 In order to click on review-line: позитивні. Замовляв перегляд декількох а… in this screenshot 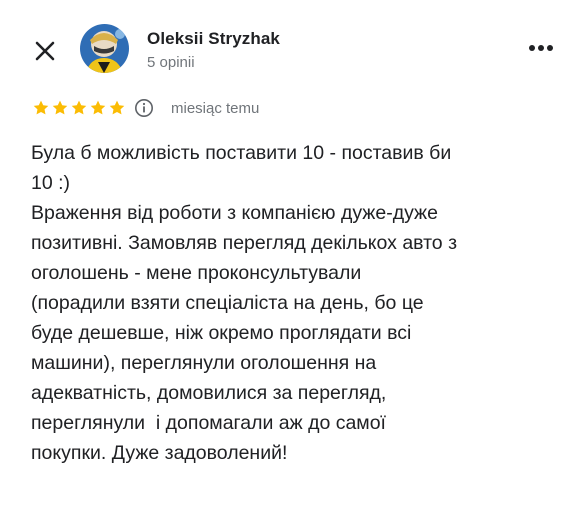, I will do `click(244, 243)`.